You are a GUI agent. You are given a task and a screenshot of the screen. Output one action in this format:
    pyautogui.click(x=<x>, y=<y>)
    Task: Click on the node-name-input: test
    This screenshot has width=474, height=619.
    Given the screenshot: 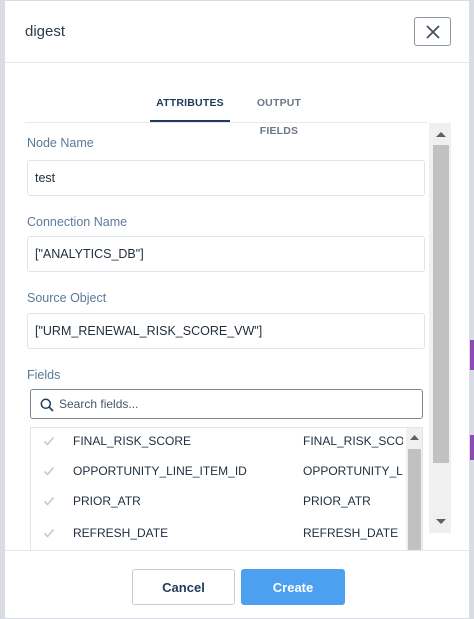 What is the action you would take?
    pyautogui.click(x=226, y=178)
    